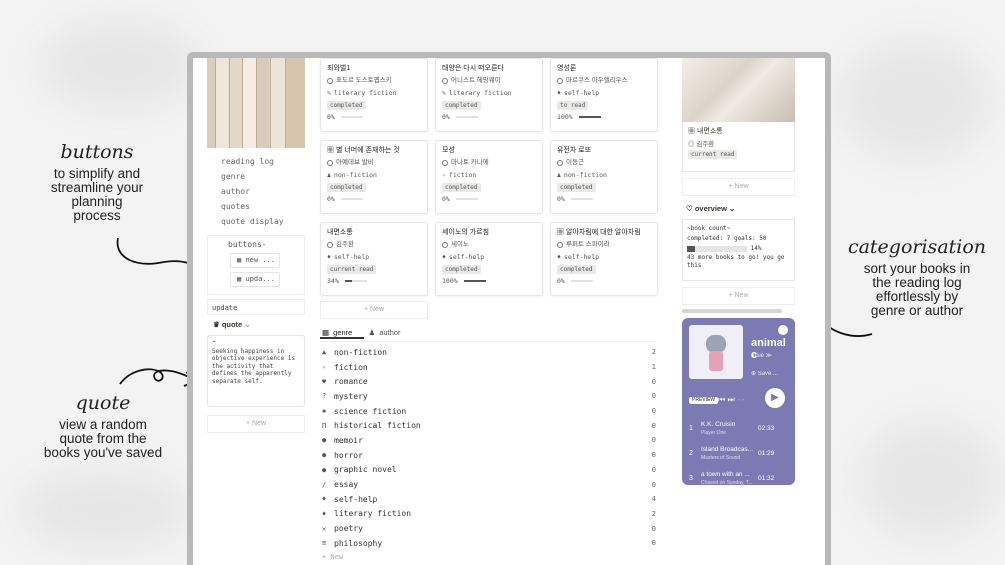 This screenshot has height=565, width=1005. Describe the element at coordinates (256, 221) in the screenshot. I see `nav-link: quote display` at that location.